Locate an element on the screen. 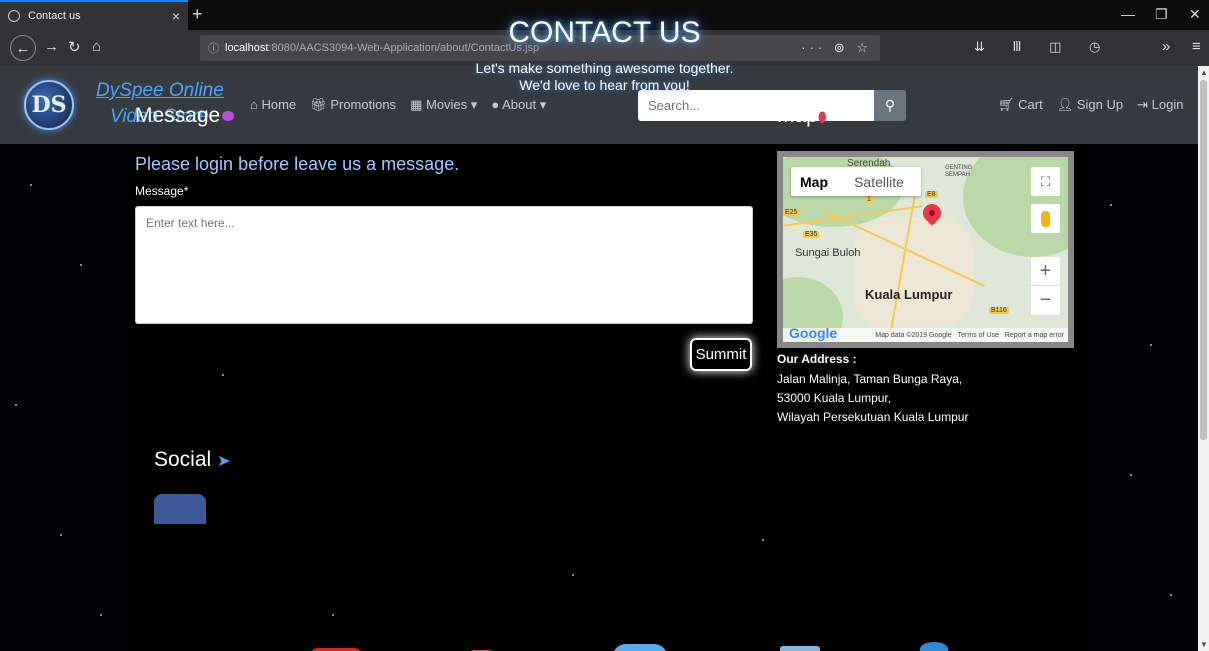  email-icon is located at coordinates (800, 648).